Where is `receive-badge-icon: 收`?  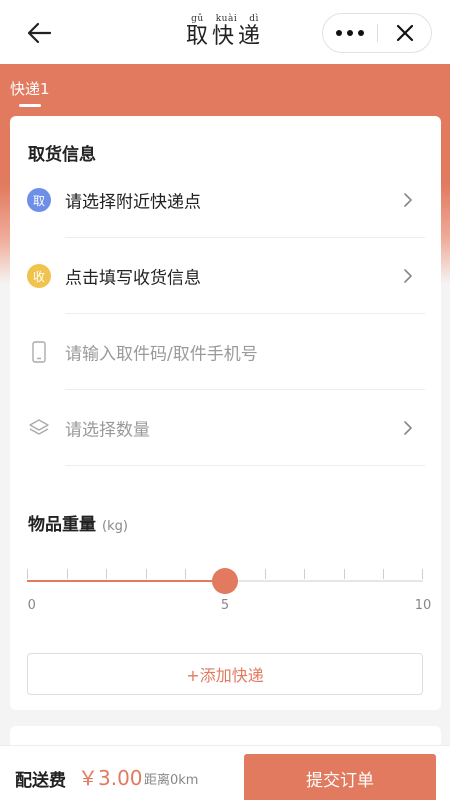 receive-badge-icon: 收 is located at coordinates (39, 276).